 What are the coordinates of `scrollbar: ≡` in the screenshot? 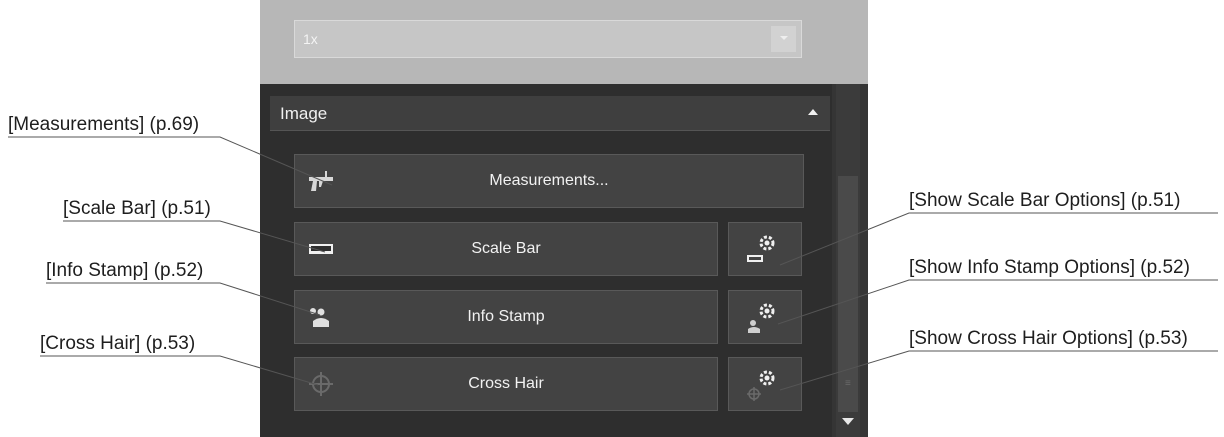 It's located at (848, 260).